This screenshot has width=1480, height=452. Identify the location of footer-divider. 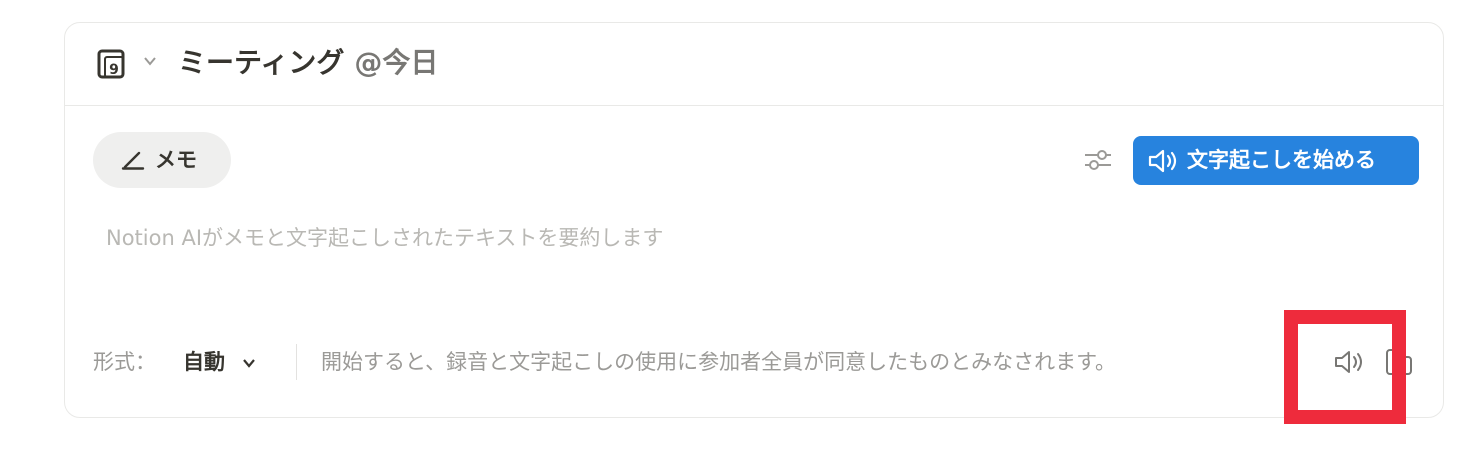
(296, 362).